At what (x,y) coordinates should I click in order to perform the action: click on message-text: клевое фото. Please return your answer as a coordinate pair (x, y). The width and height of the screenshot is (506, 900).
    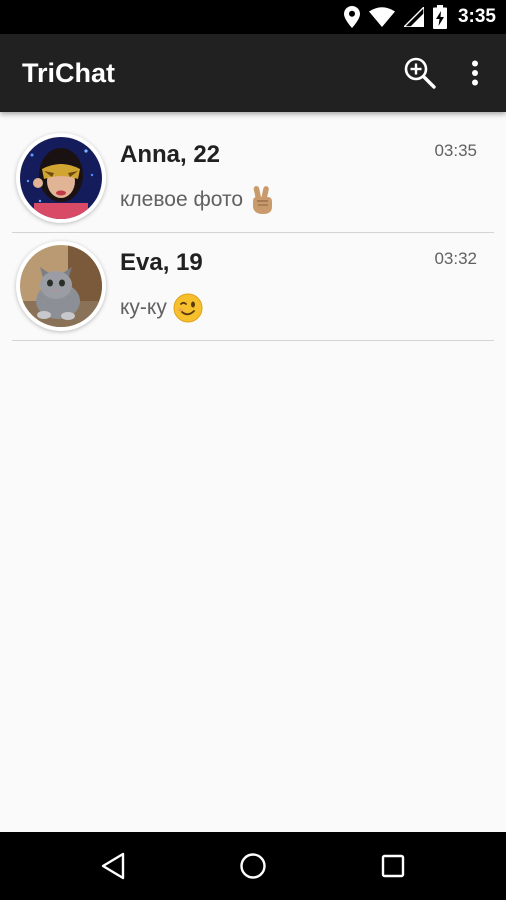
    Looking at the image, I should click on (182, 199).